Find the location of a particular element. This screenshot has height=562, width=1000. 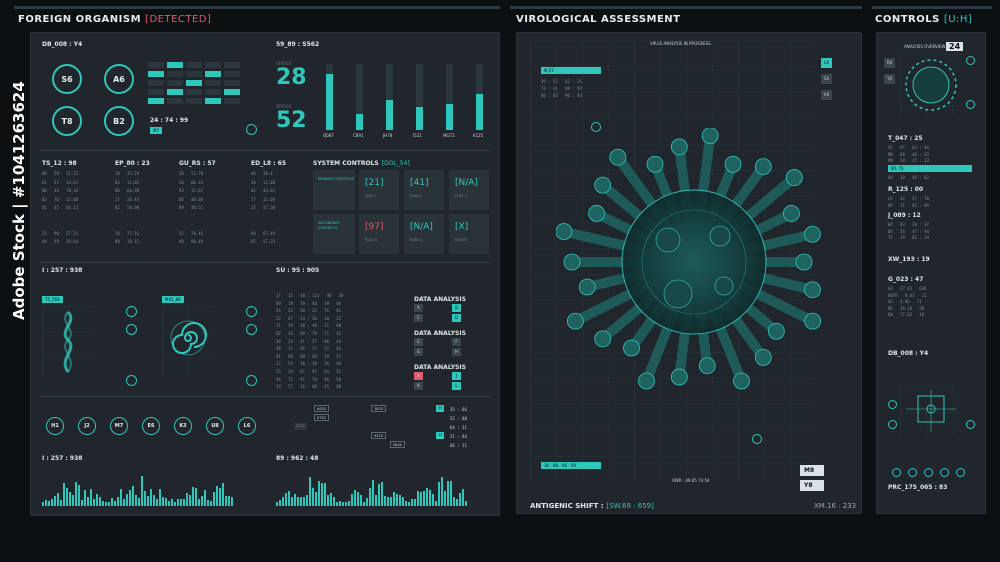

col-title-ts: TS_12 : 98 is located at coordinates (59, 163).